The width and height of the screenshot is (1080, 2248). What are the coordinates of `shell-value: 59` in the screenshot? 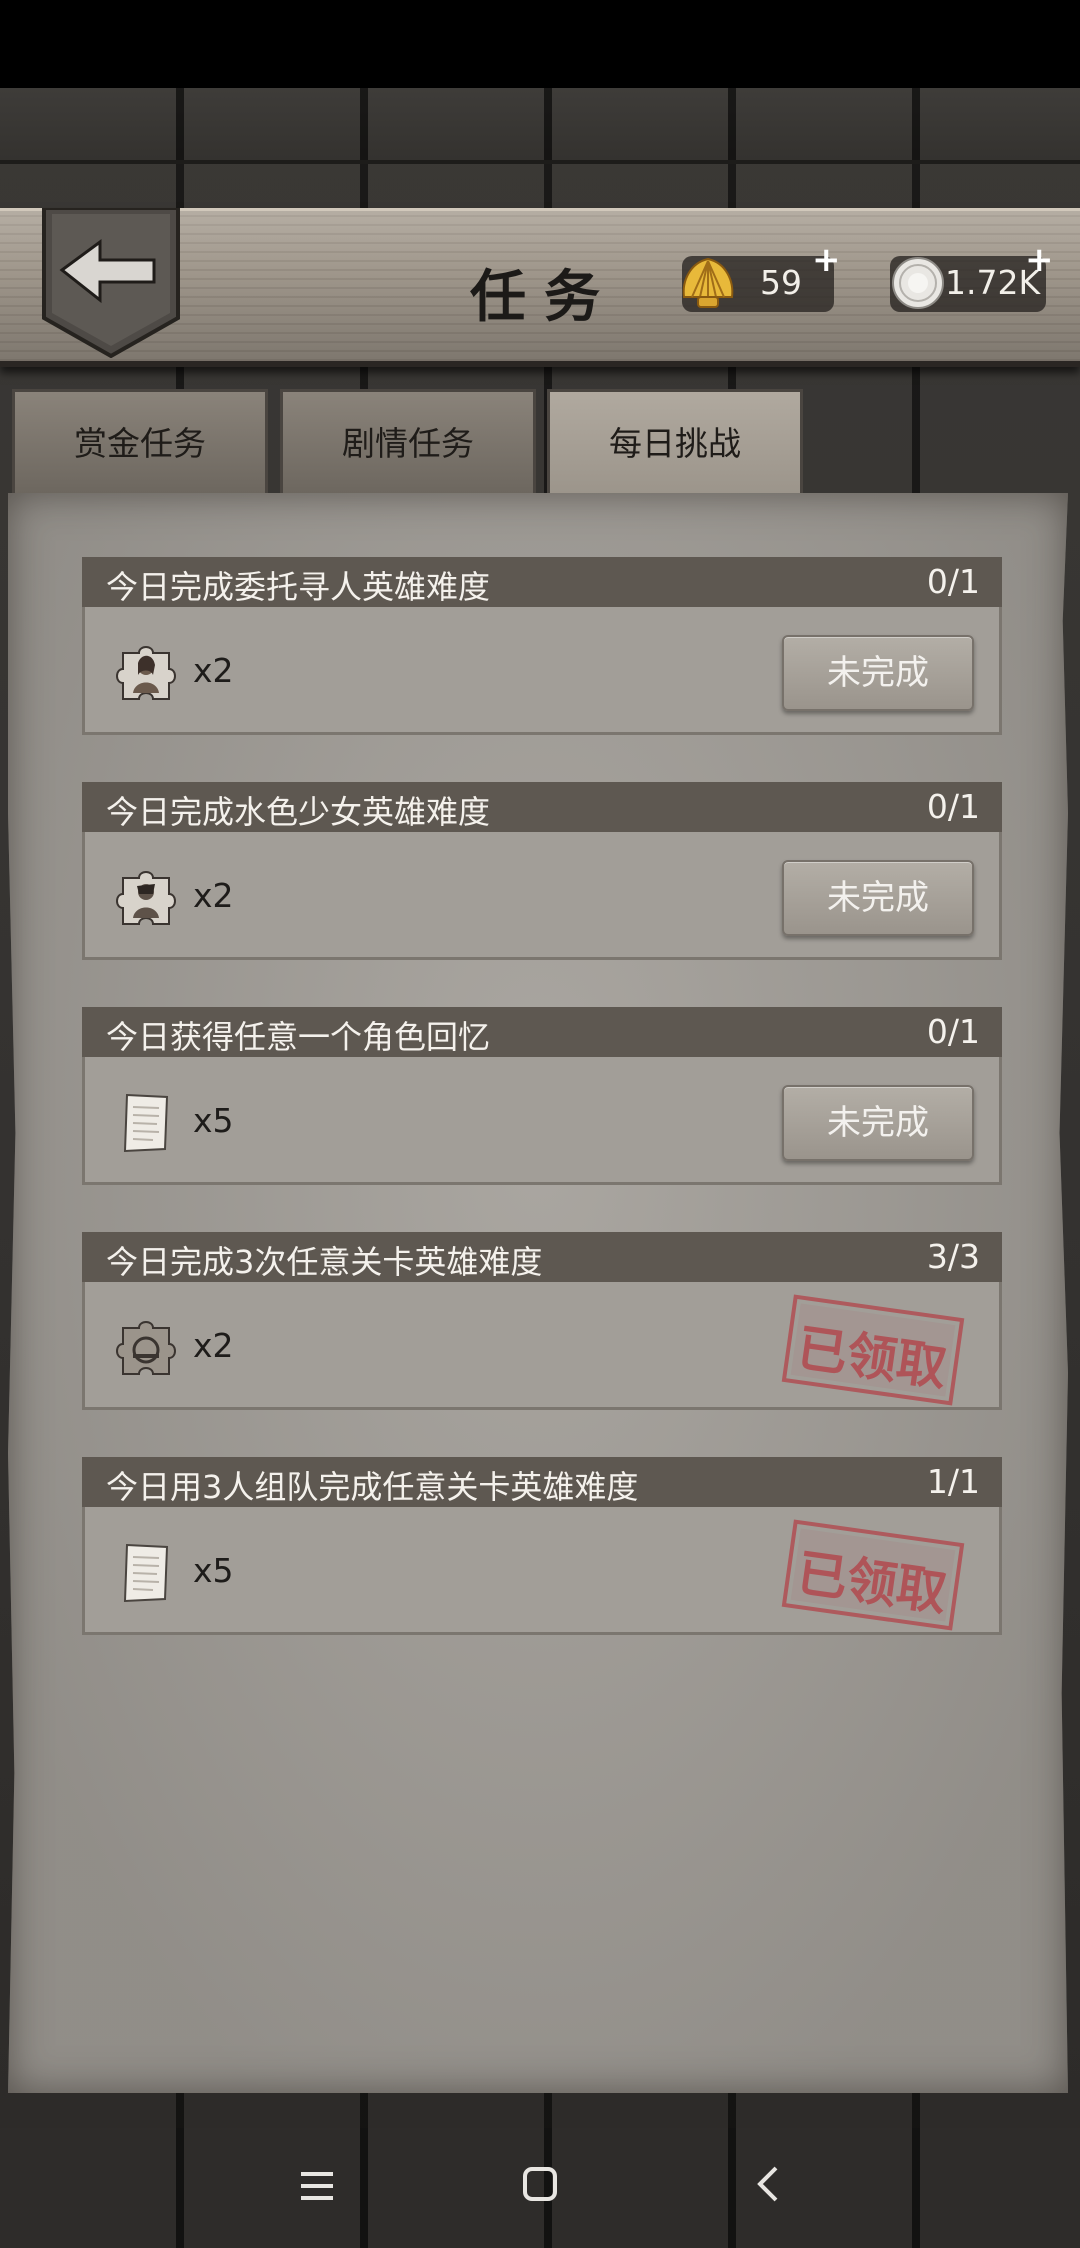 It's located at (781, 282).